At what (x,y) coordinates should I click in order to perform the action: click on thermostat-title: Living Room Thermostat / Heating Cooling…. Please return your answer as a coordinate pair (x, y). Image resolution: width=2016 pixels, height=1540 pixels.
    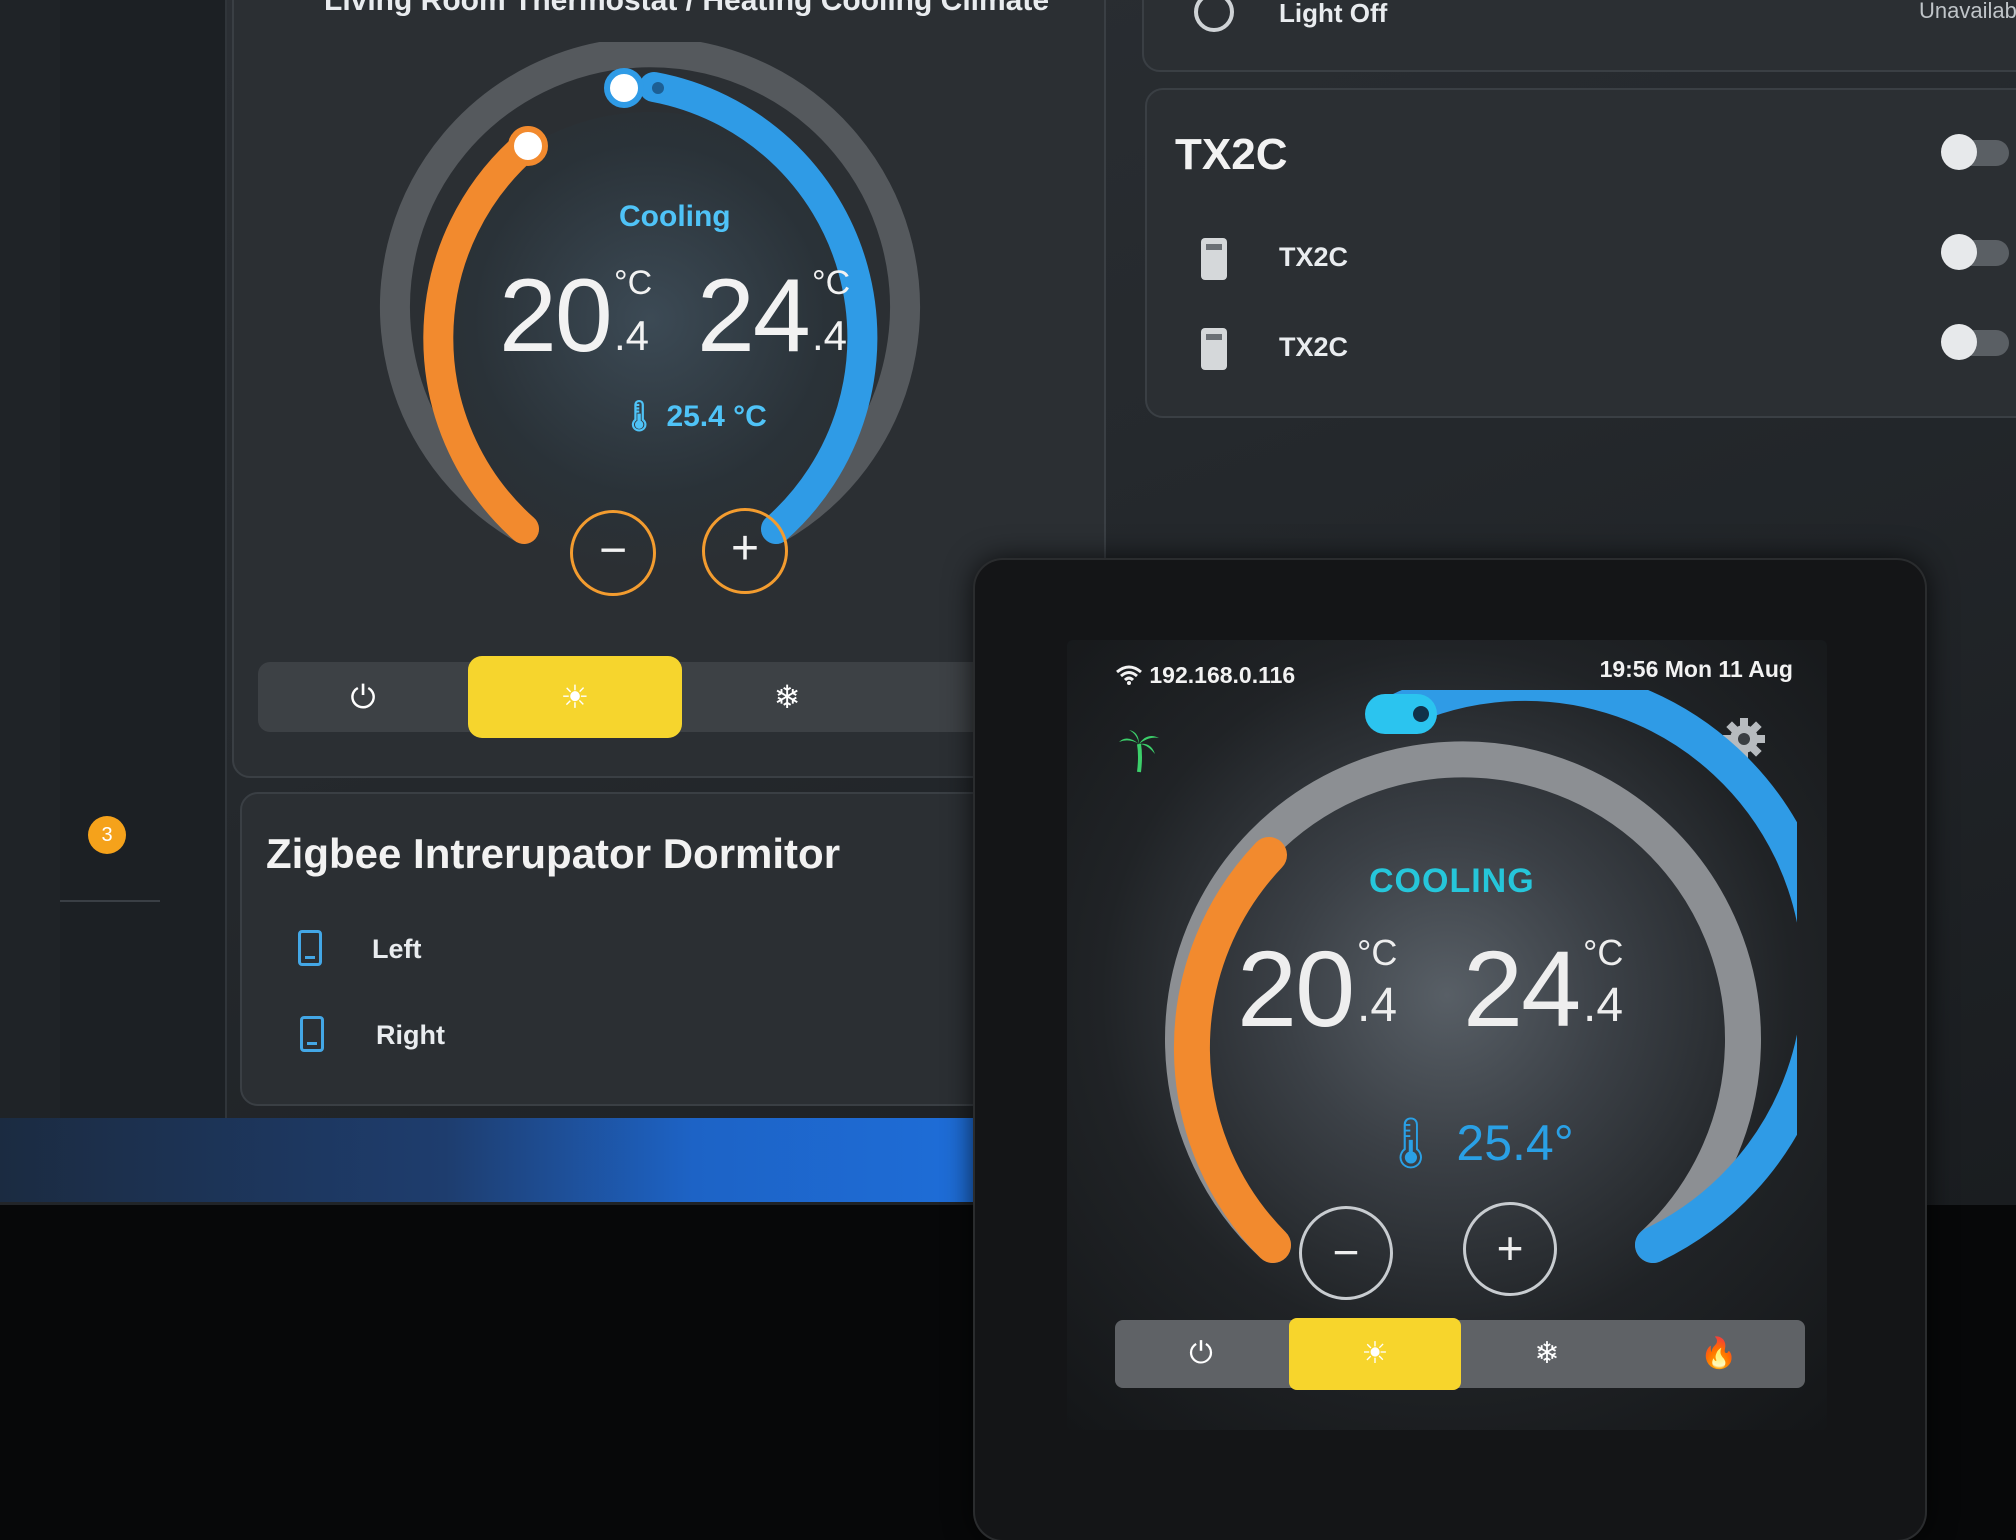
    Looking at the image, I should click on (687, 8).